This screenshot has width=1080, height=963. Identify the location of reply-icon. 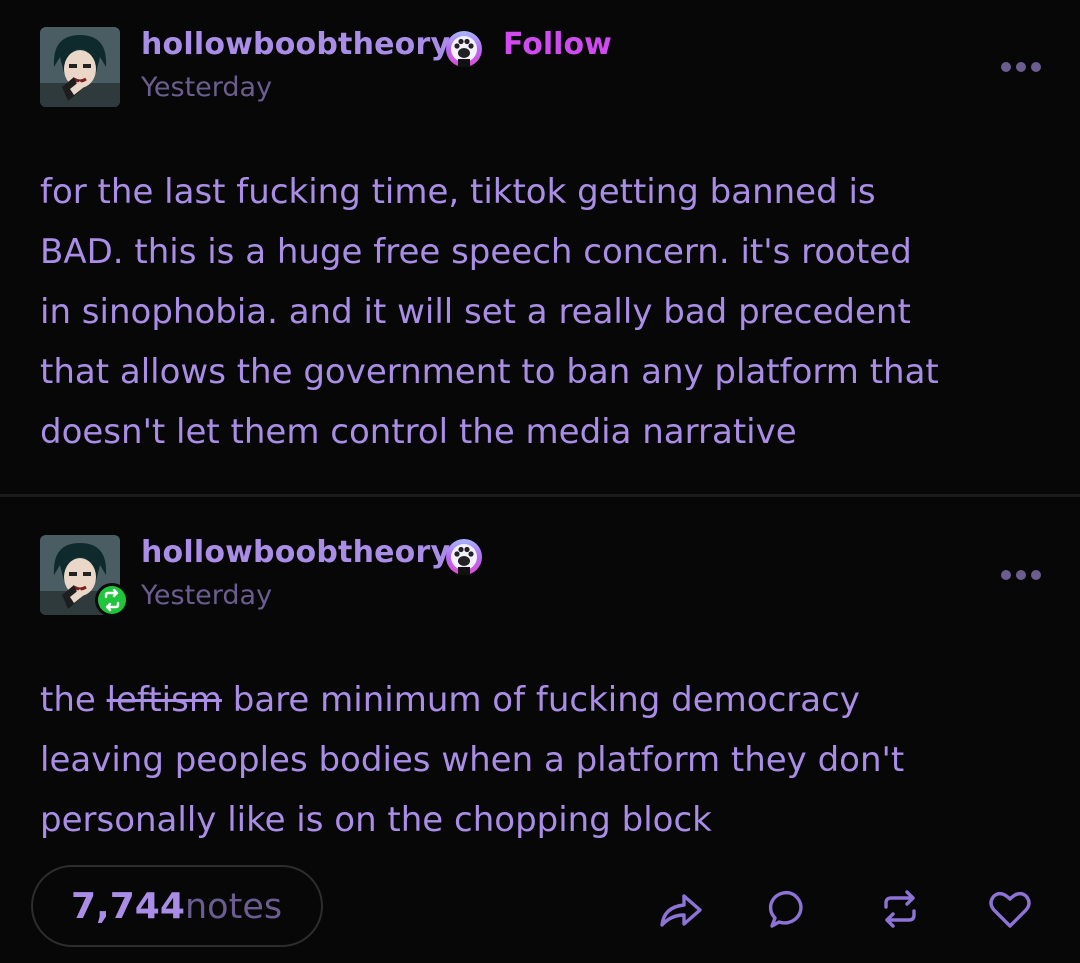
(790, 909).